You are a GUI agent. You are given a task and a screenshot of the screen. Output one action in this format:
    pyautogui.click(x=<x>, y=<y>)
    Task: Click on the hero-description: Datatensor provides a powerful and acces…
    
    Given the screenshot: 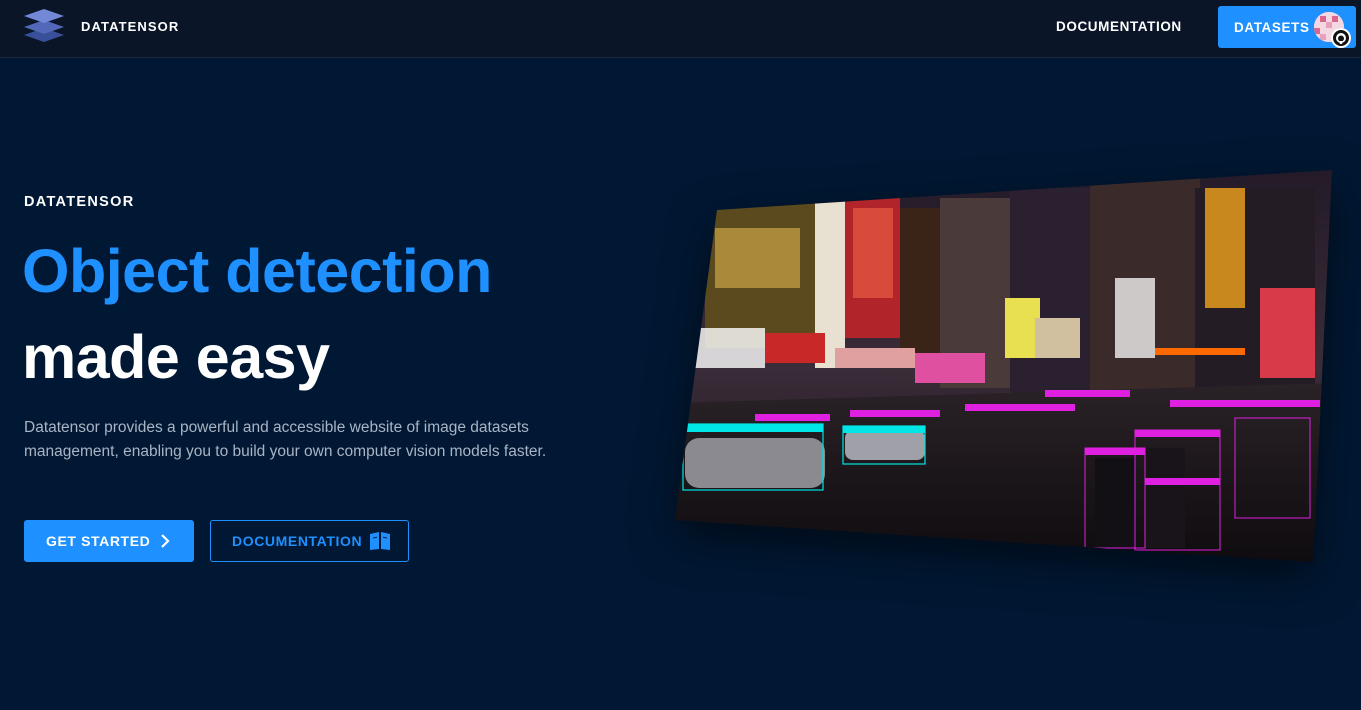 What is the action you would take?
    pyautogui.click(x=285, y=439)
    